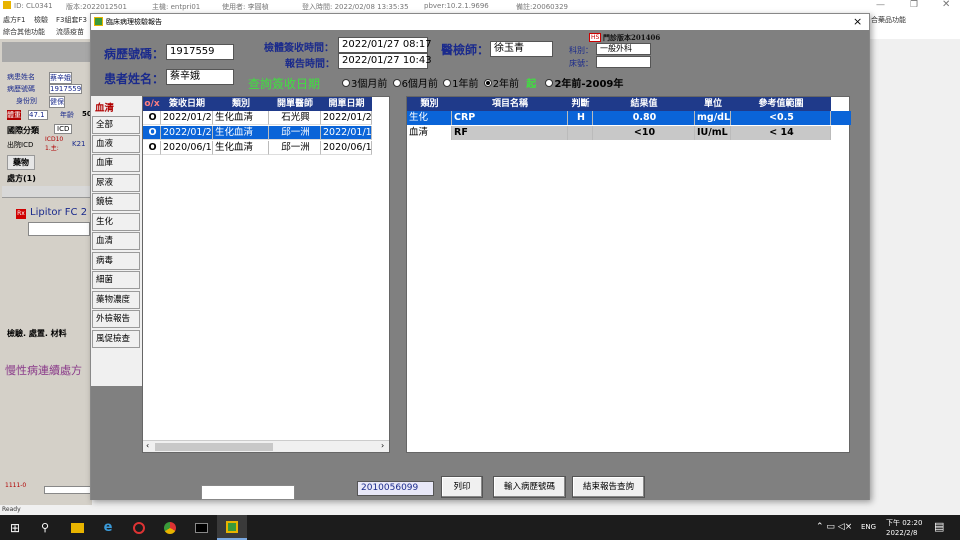 This screenshot has width=960, height=540. What do you see at coordinates (310, 64) in the screenshot?
I see `report-time-label: 報告時間：` at bounding box center [310, 64].